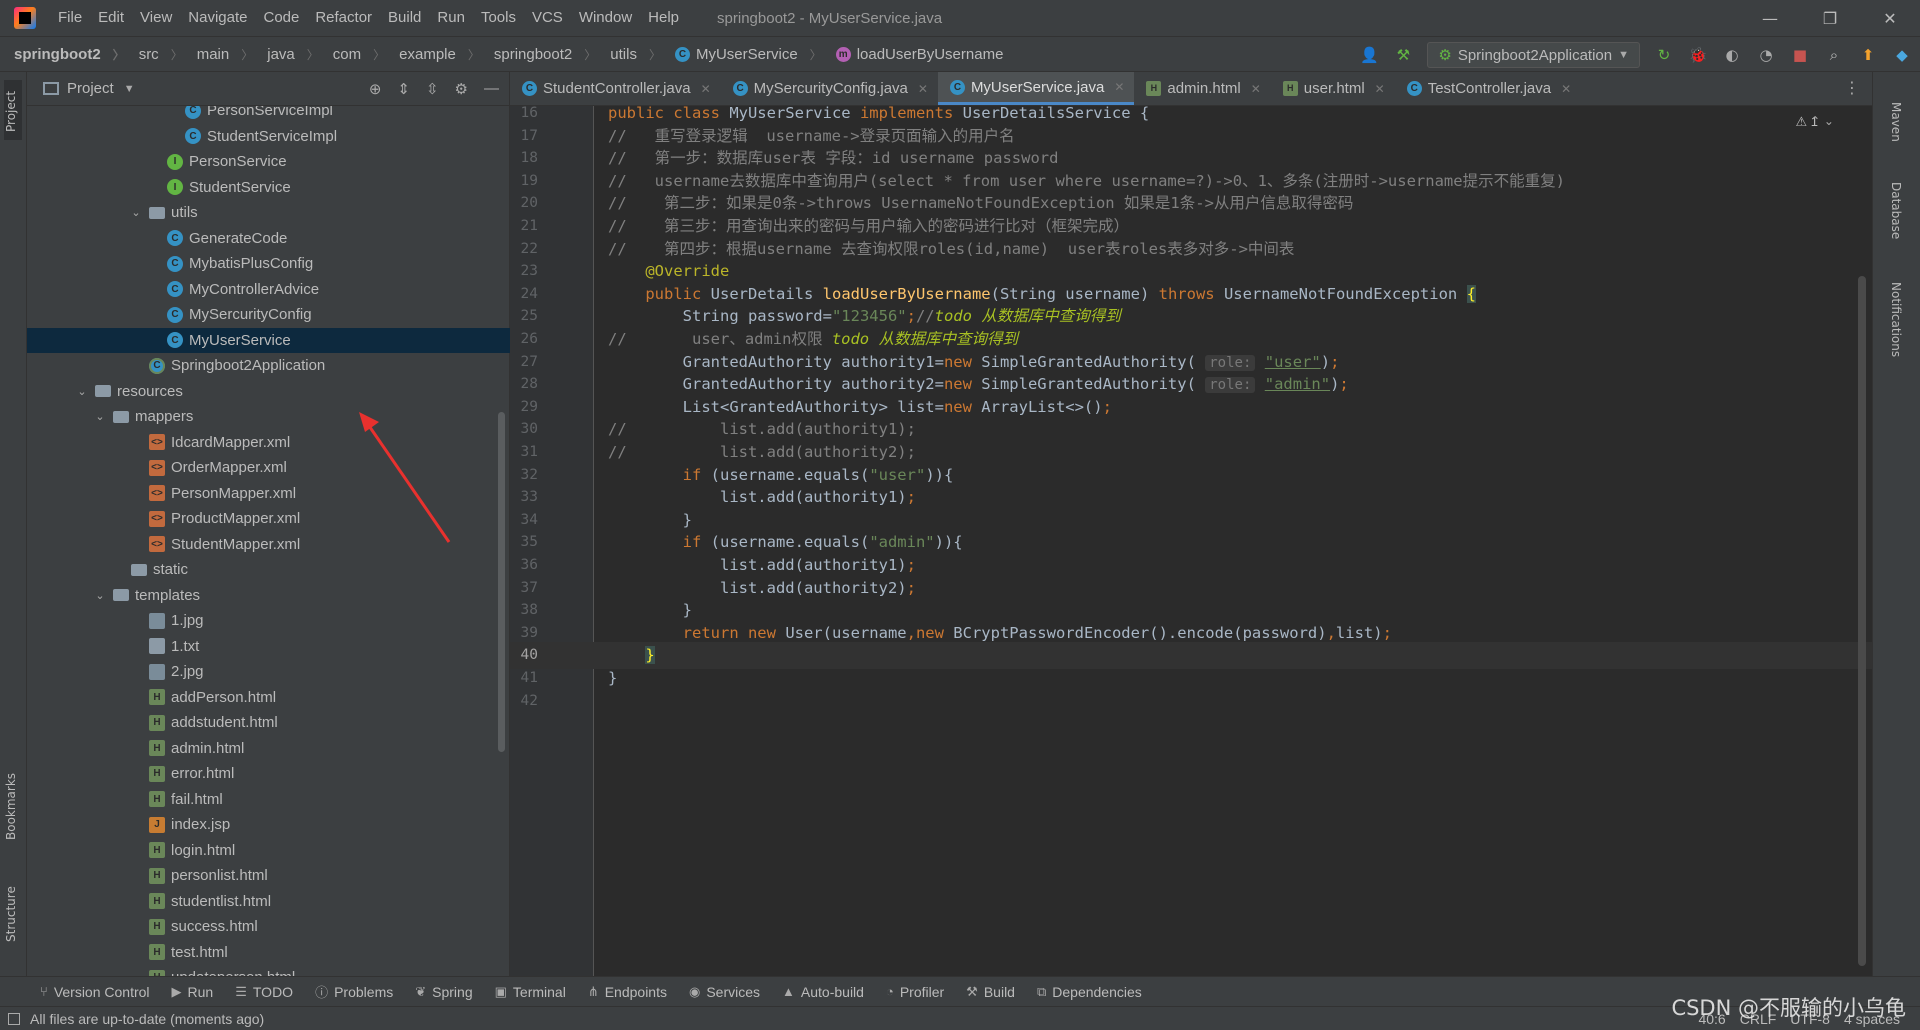 This screenshot has width=1920, height=1030. Describe the element at coordinates (1890, 18) in the screenshot. I see `close-button: ✕` at that location.